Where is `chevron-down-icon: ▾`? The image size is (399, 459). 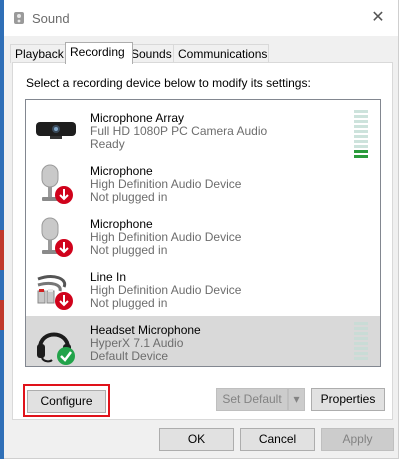
chevron-down-icon: ▾ is located at coordinates (296, 399).